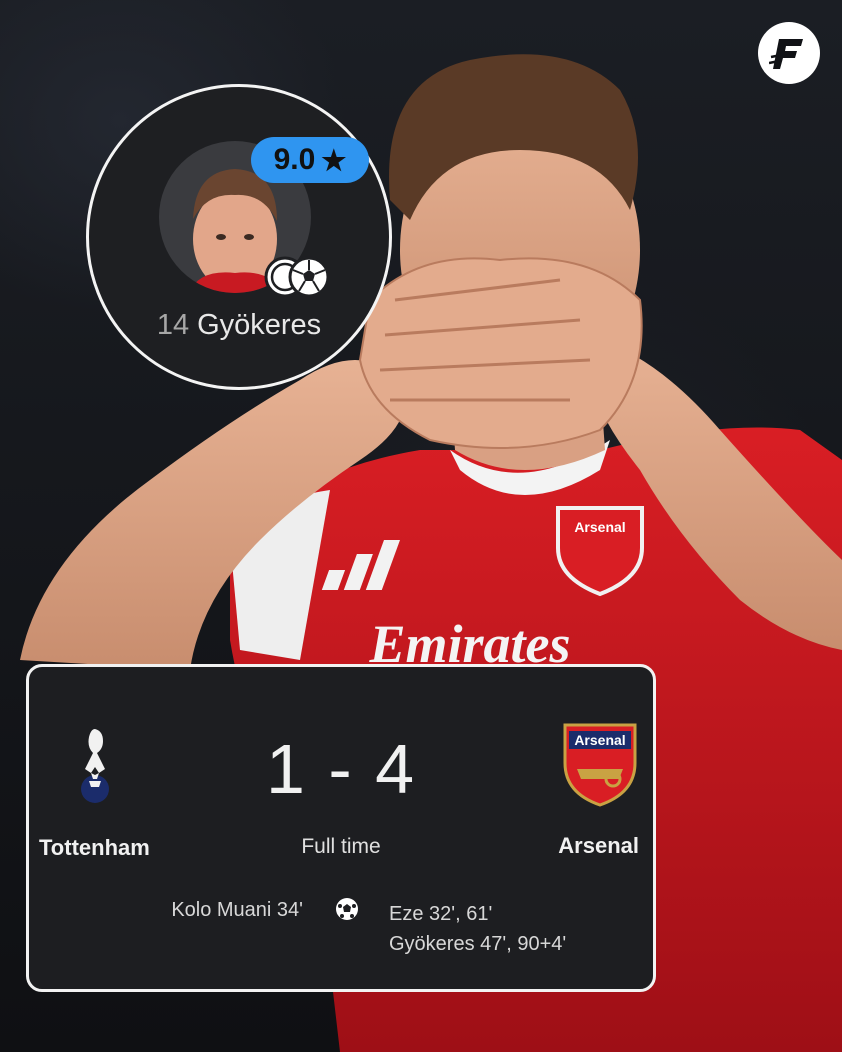 The height and width of the screenshot is (1052, 842). I want to click on home-scorer: Kolo Muani 34', so click(237, 910).